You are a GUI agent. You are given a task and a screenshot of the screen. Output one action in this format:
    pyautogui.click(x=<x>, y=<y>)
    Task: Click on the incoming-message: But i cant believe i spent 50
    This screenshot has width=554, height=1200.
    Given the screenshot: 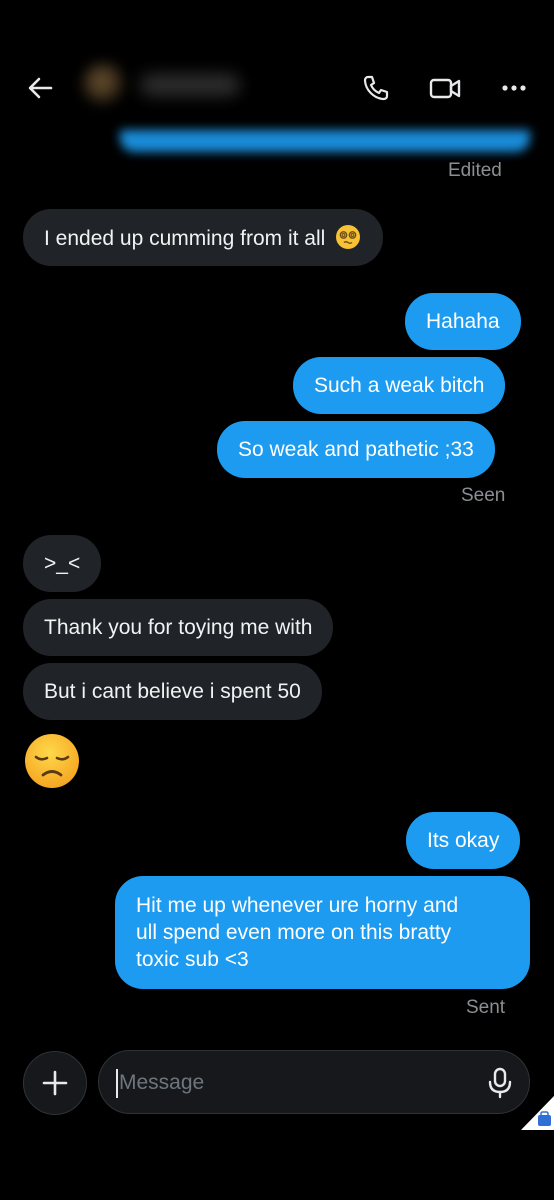 What is the action you would take?
    pyautogui.click(x=172, y=691)
    